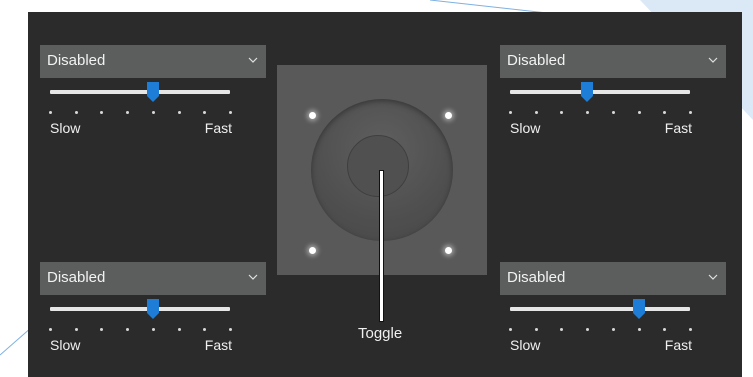 This screenshot has width=753, height=377. I want to click on speed-slider-top-right, so click(600, 92).